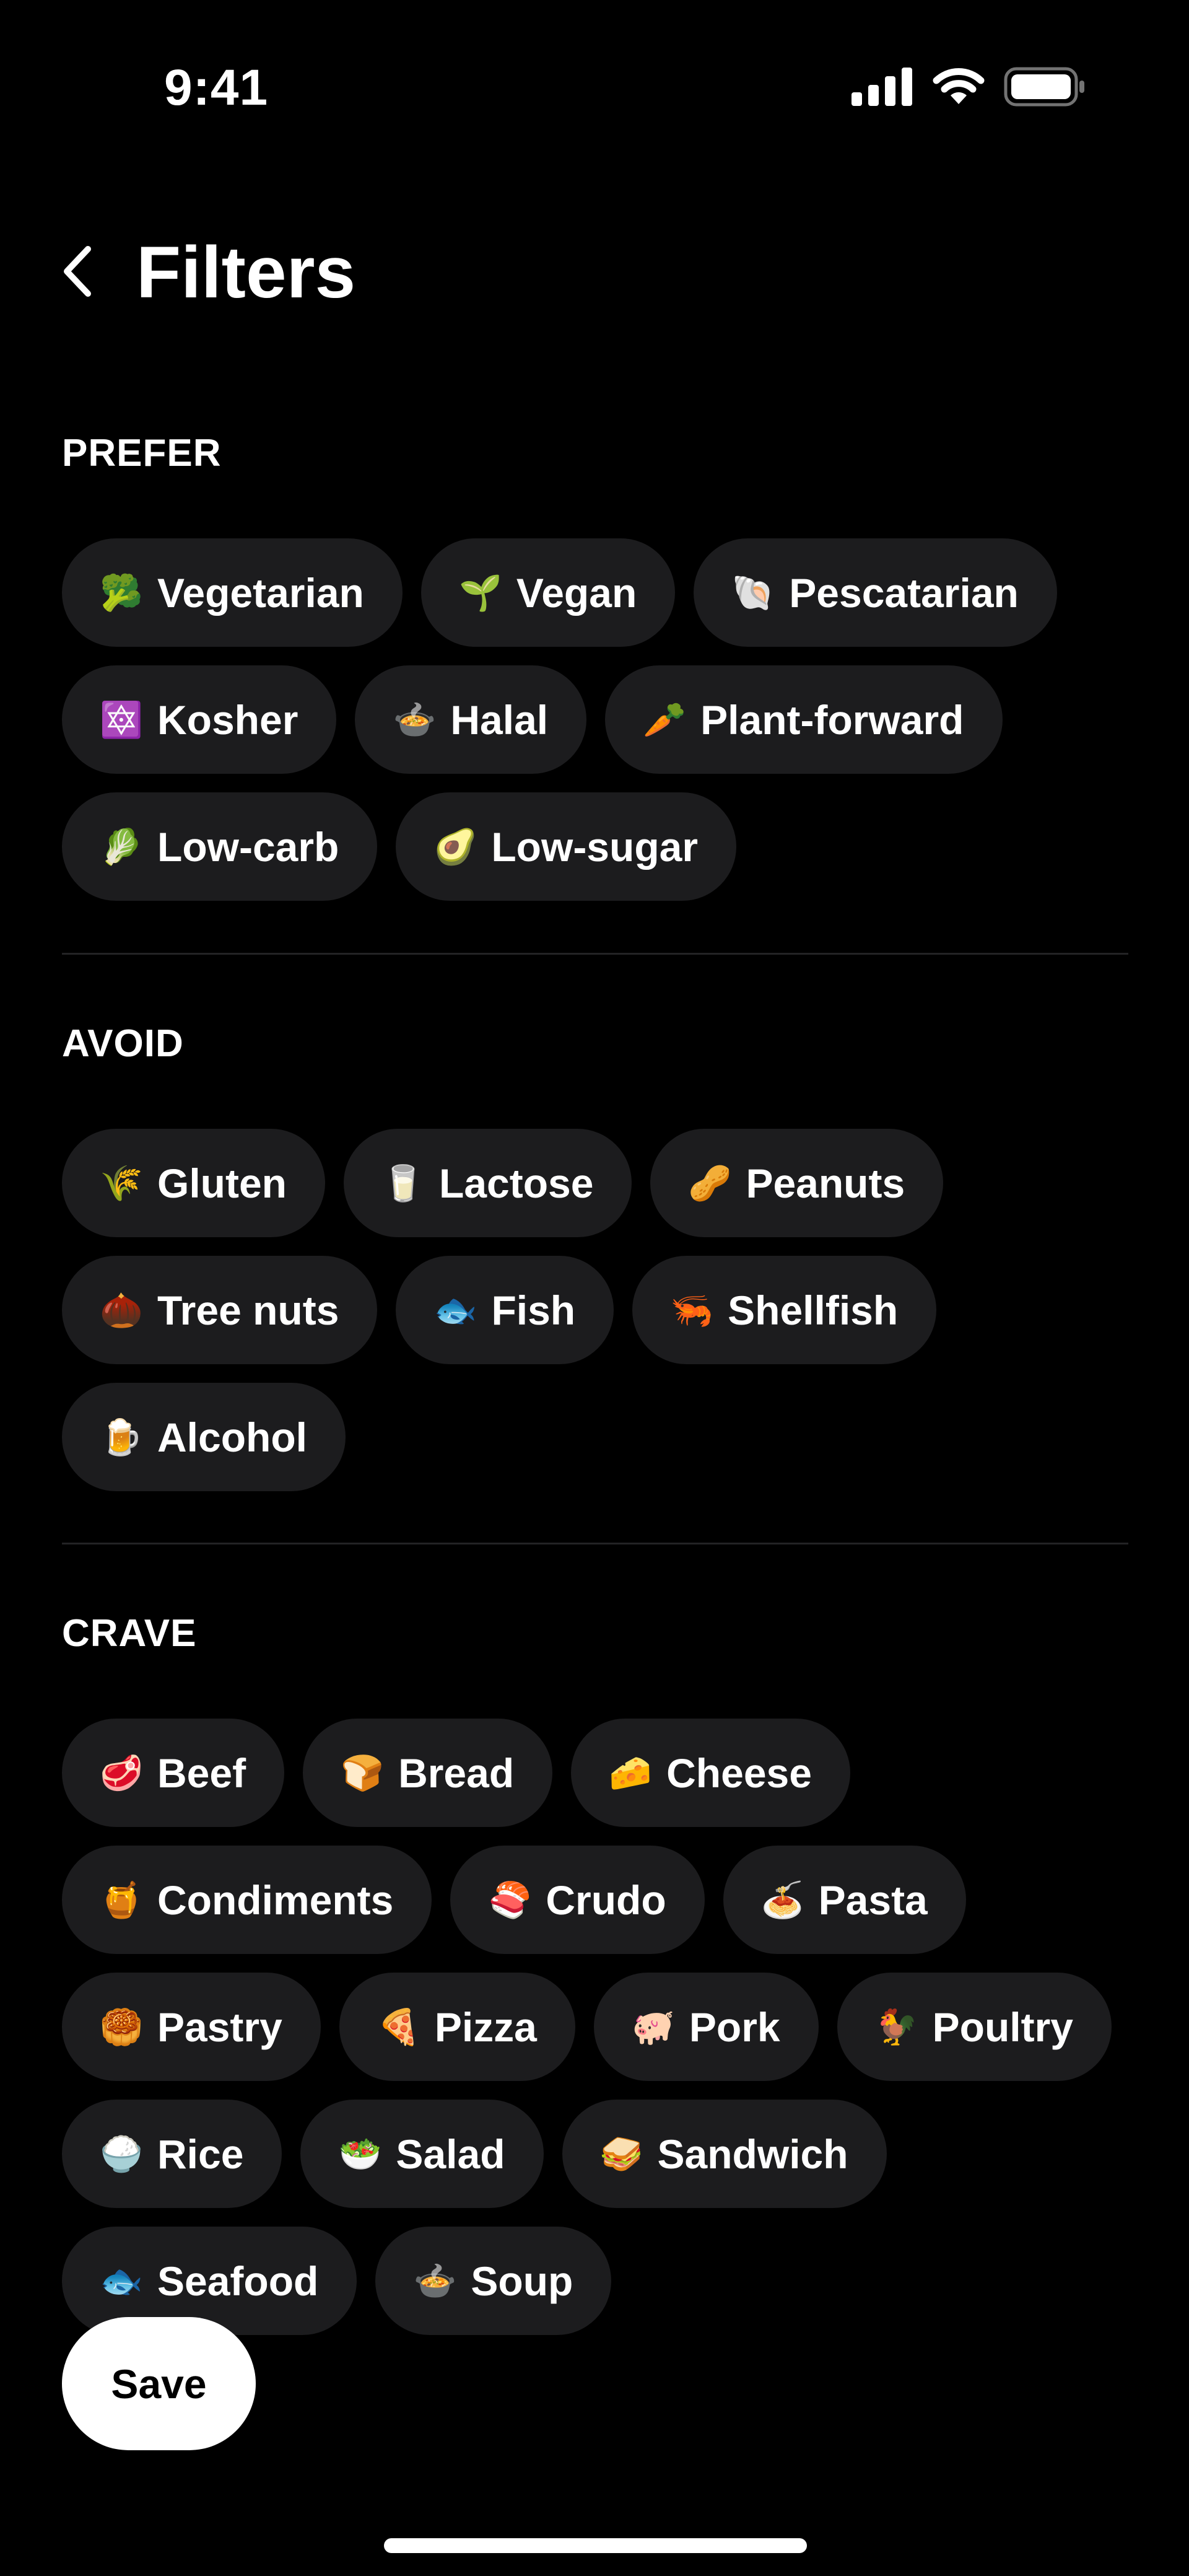 This screenshot has height=2576, width=1189. Describe the element at coordinates (435, 2280) in the screenshot. I see `soup-icon: 🍲` at that location.